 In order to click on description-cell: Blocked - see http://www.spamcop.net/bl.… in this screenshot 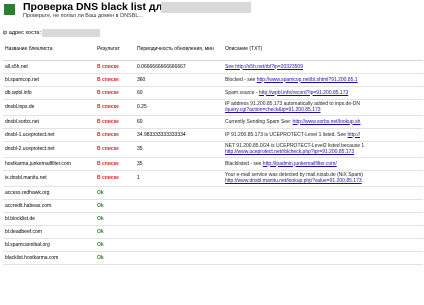, I will do `click(323, 80)`.